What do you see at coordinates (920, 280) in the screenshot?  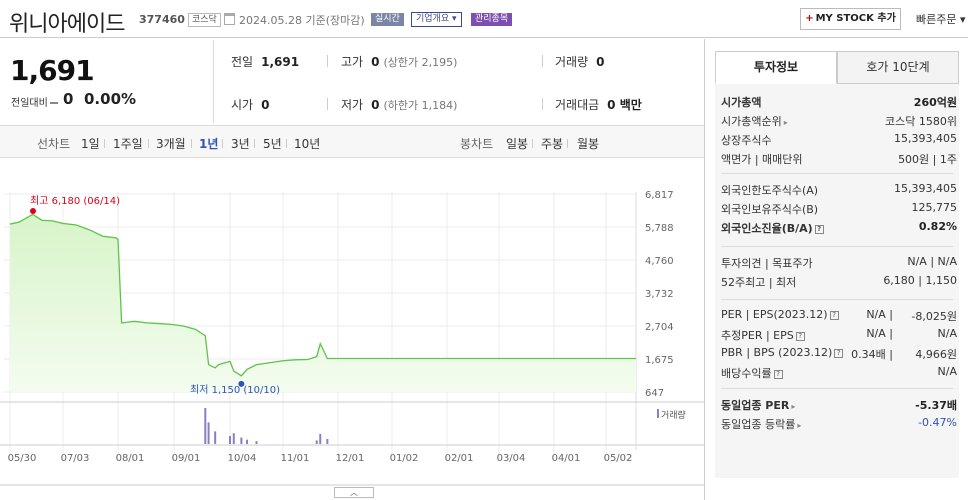 I see `invest-row-value: 6,180 | 1,150` at bounding box center [920, 280].